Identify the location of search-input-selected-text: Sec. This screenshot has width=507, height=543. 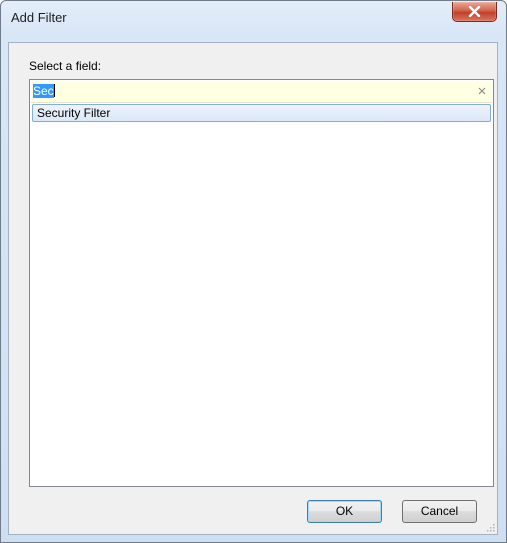
(43, 91).